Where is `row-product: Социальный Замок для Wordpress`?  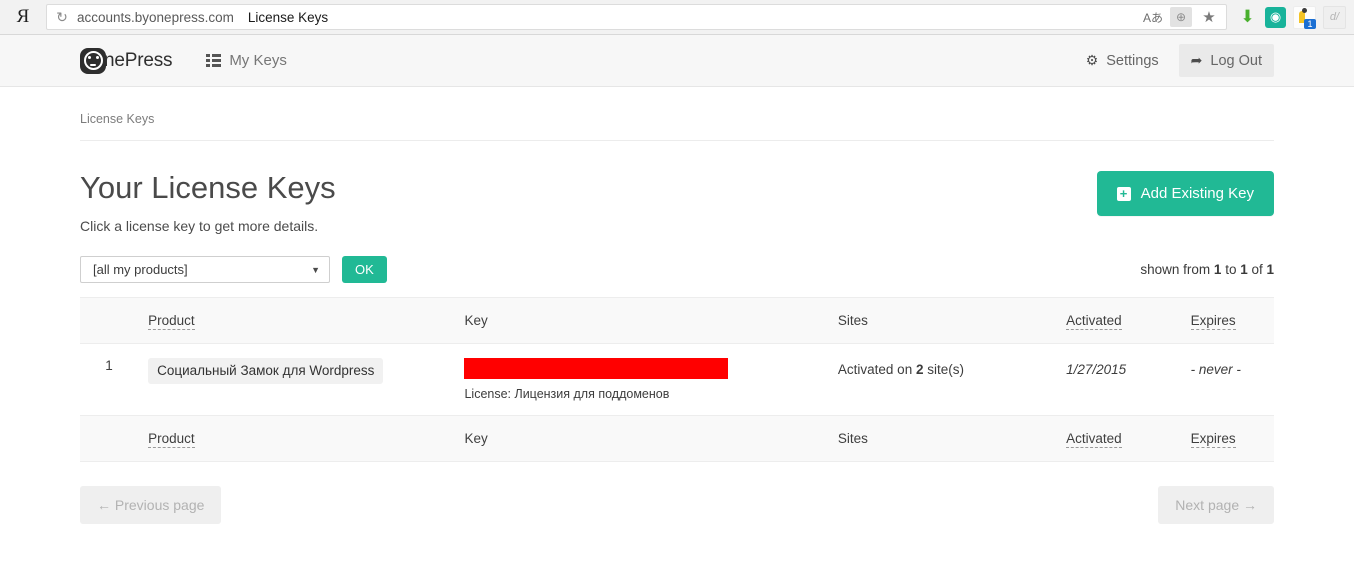 row-product: Социальный Замок для Wordpress is located at coordinates (296, 380).